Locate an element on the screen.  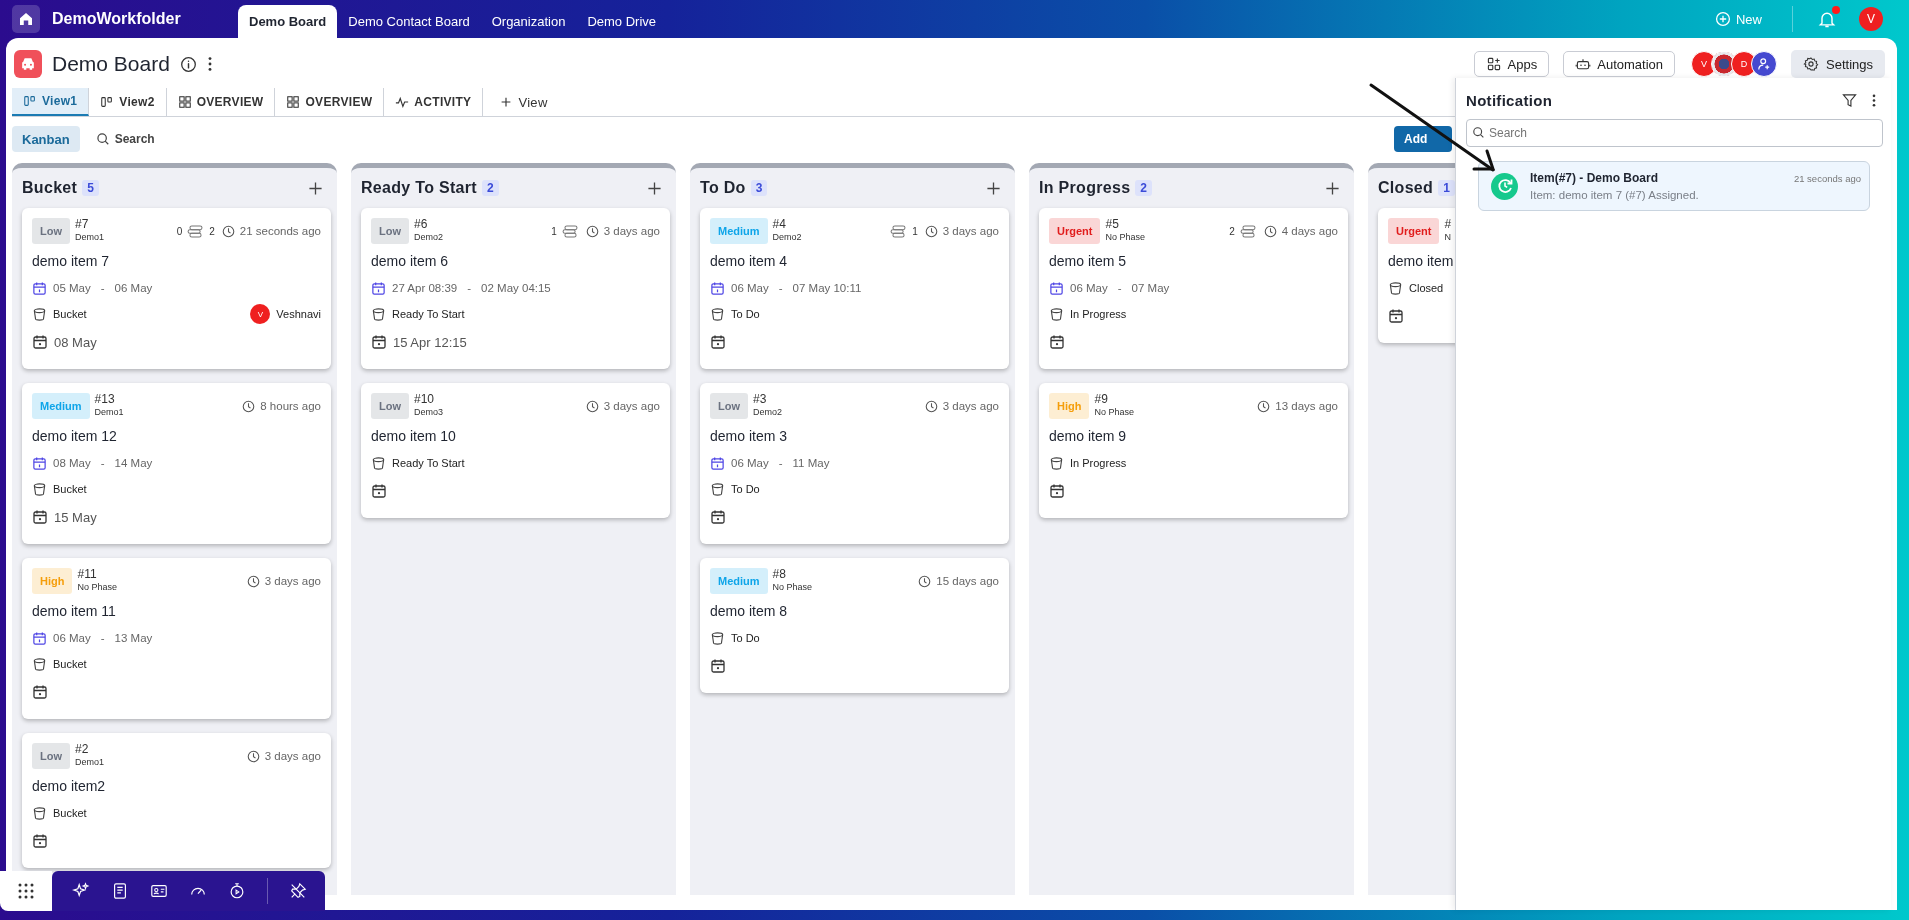
item-number: #7 is located at coordinates (82, 224).